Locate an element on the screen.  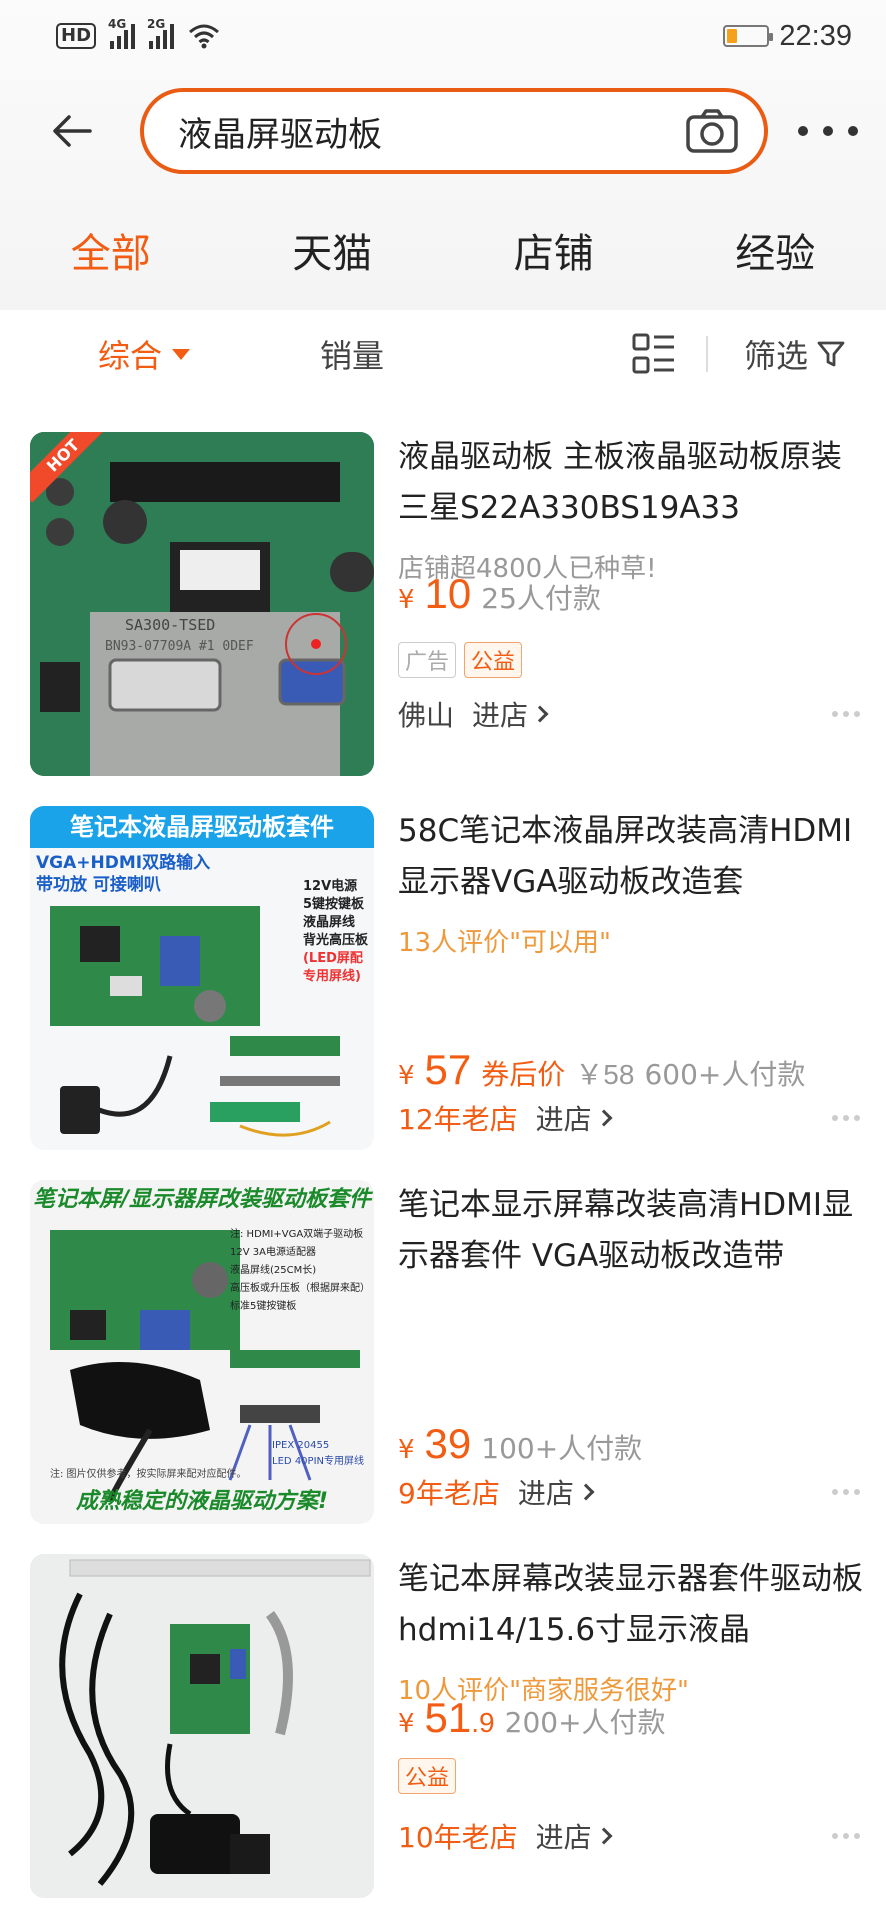
search-box is located at coordinates (454, 131).